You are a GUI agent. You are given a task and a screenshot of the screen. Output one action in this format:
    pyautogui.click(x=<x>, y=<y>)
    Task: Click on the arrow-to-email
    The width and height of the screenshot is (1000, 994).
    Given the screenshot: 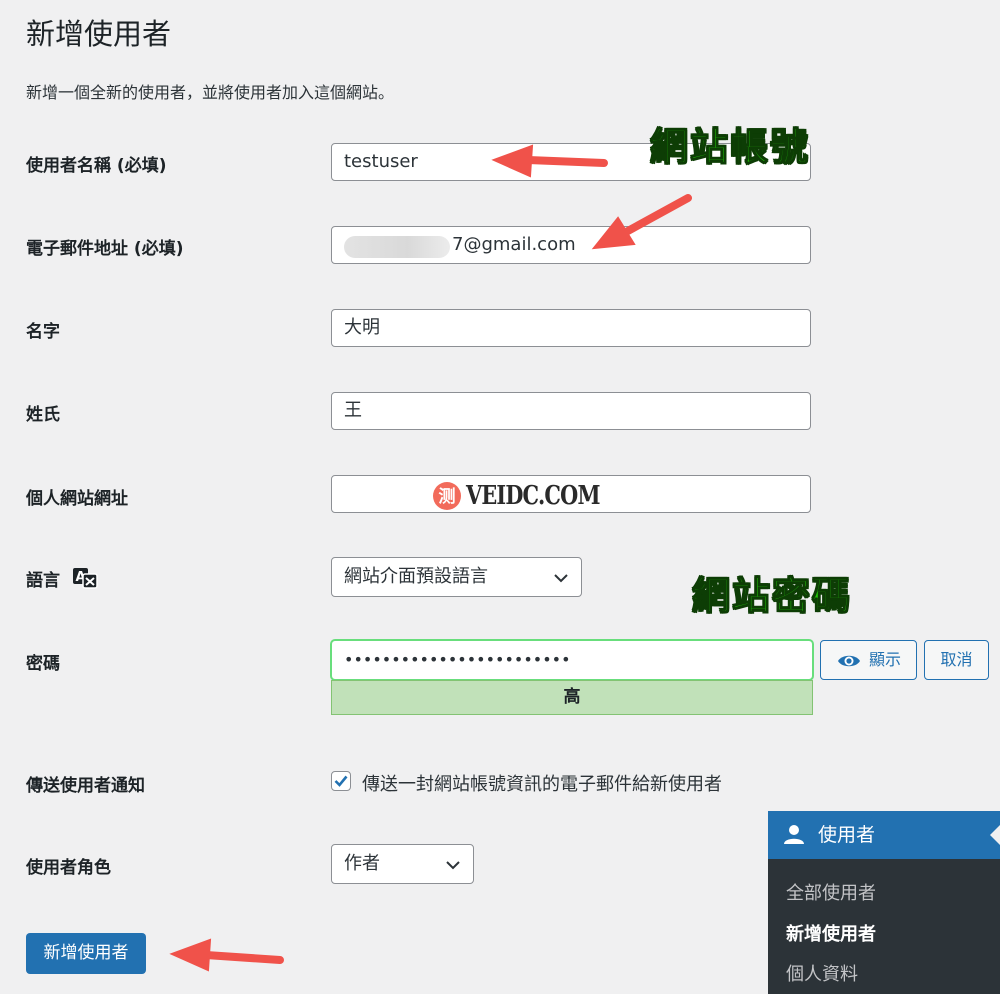 What is the action you would take?
    pyautogui.click(x=657, y=215)
    